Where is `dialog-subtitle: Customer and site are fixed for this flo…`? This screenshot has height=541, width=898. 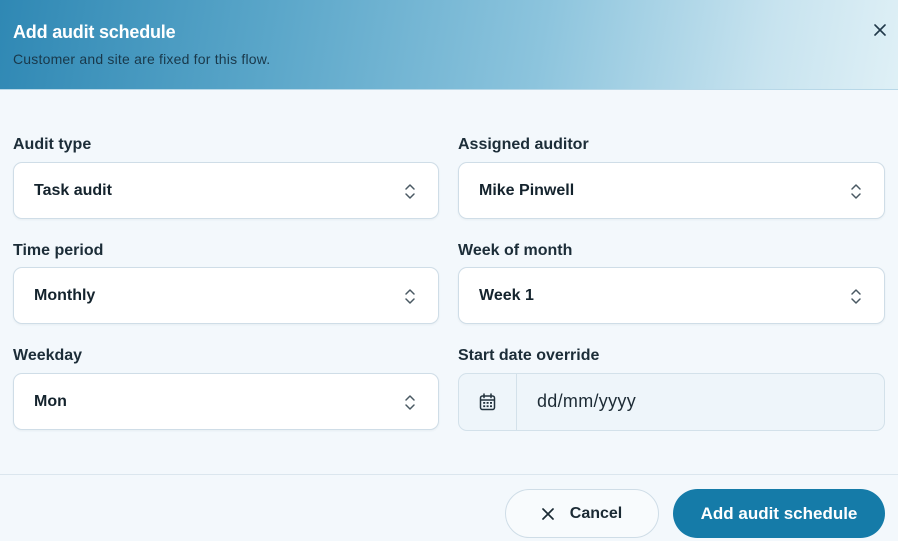
dialog-subtitle: Customer and site are fixed for this flo… is located at coordinates (142, 59).